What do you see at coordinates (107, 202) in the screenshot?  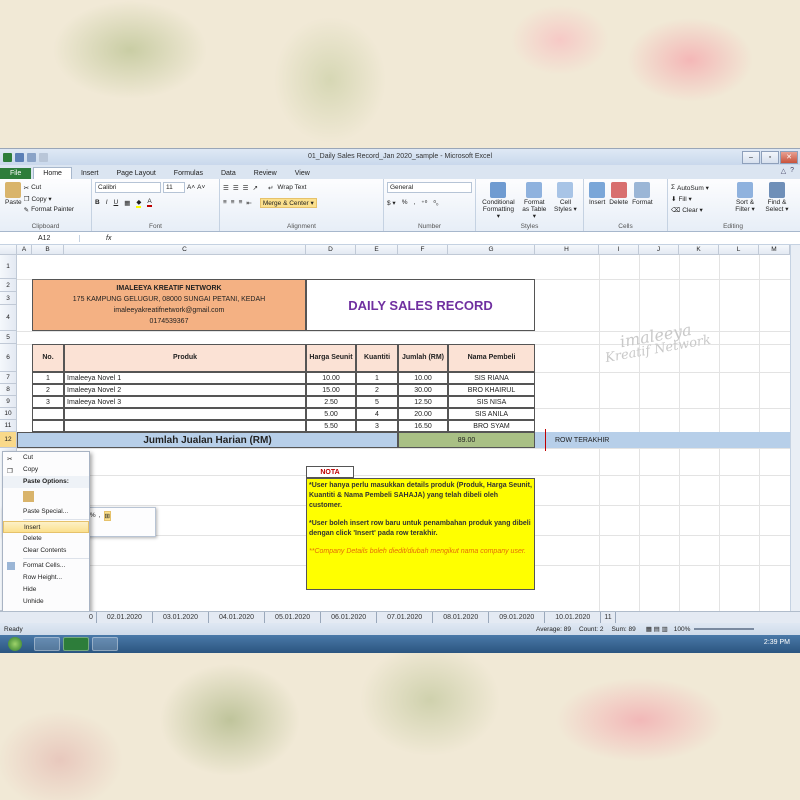 I see `italic-button: I` at bounding box center [107, 202].